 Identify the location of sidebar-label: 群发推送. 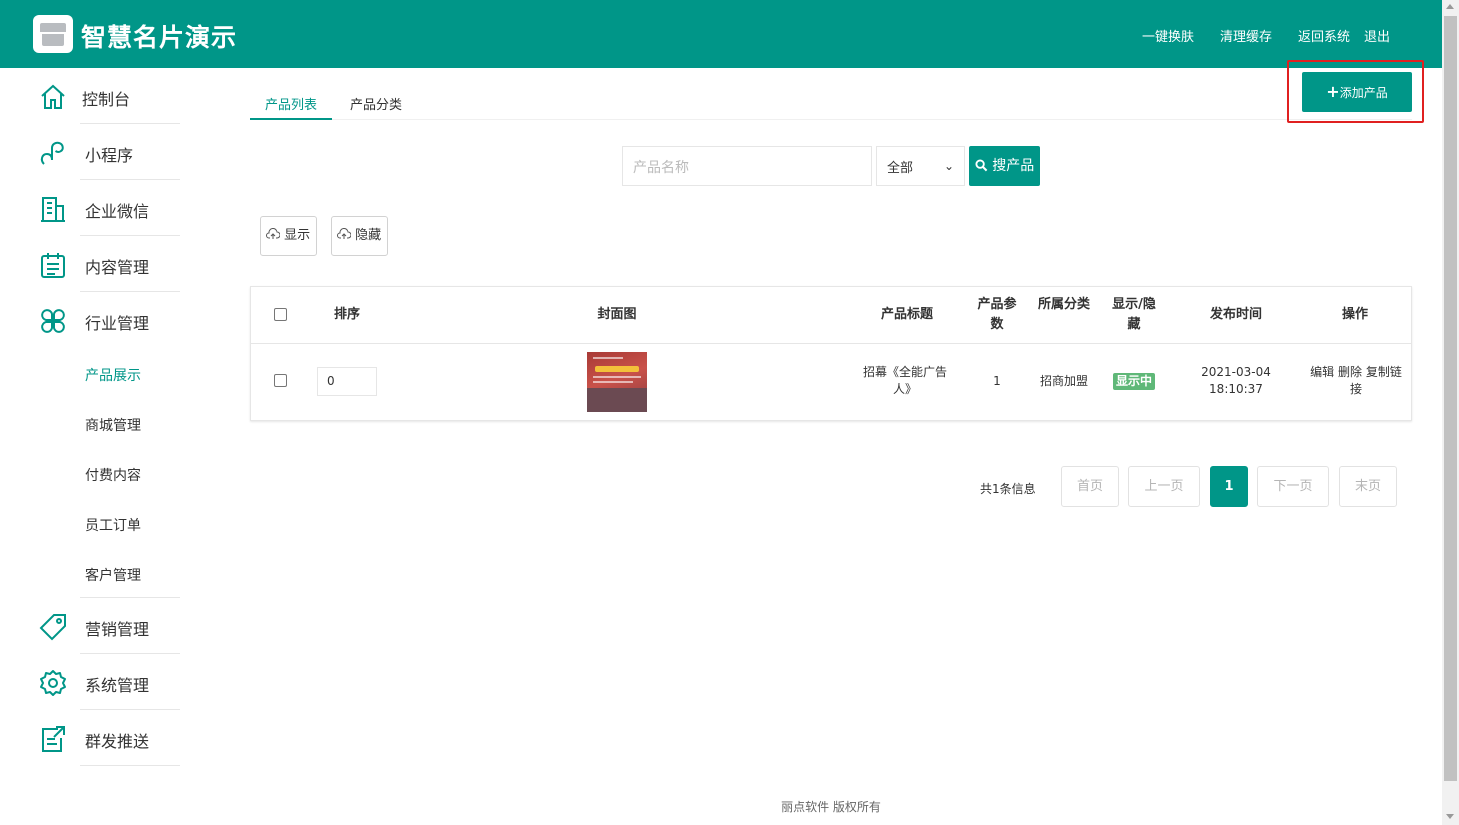
(117, 741).